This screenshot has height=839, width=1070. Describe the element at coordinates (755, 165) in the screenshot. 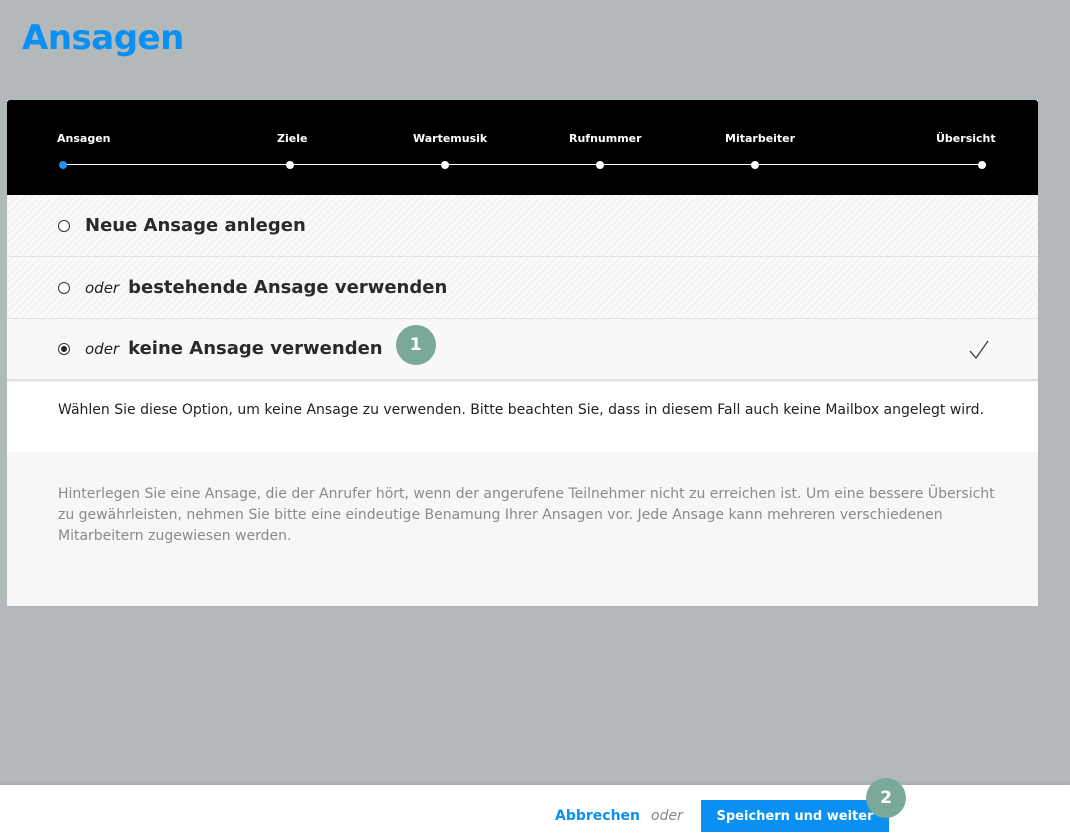

I see `step-dot-mitarbeiter` at that location.